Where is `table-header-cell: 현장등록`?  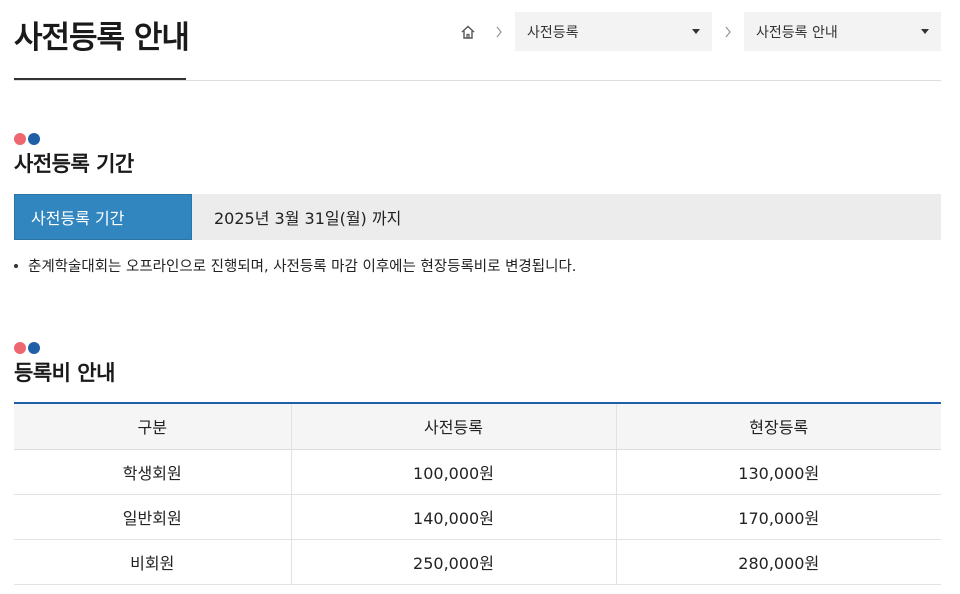 table-header-cell: 현장등록 is located at coordinates (778, 426).